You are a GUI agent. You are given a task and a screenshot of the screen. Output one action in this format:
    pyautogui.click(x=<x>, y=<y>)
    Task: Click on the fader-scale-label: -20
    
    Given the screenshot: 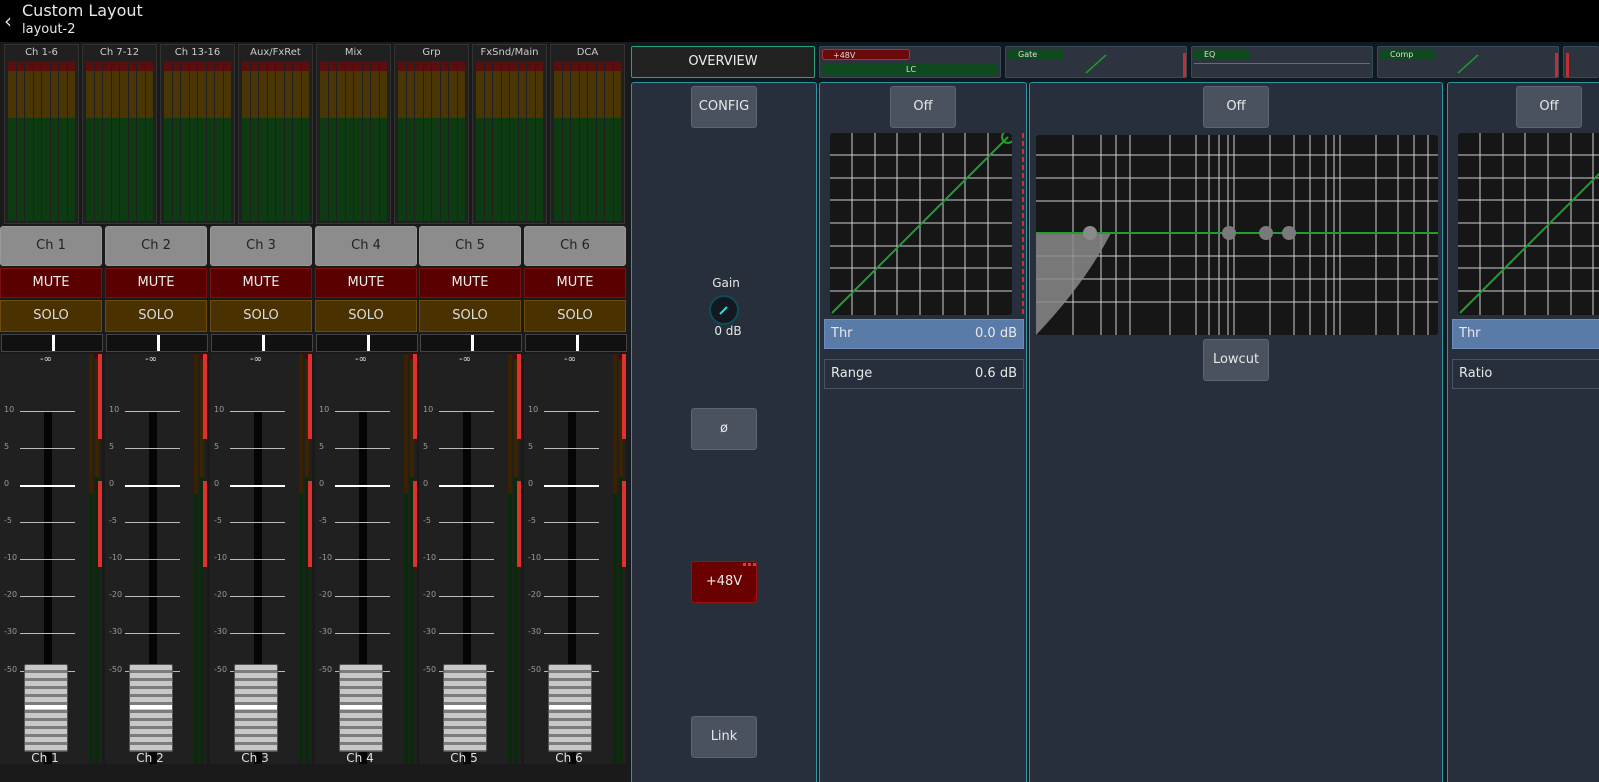 What is the action you would take?
    pyautogui.click(x=326, y=594)
    